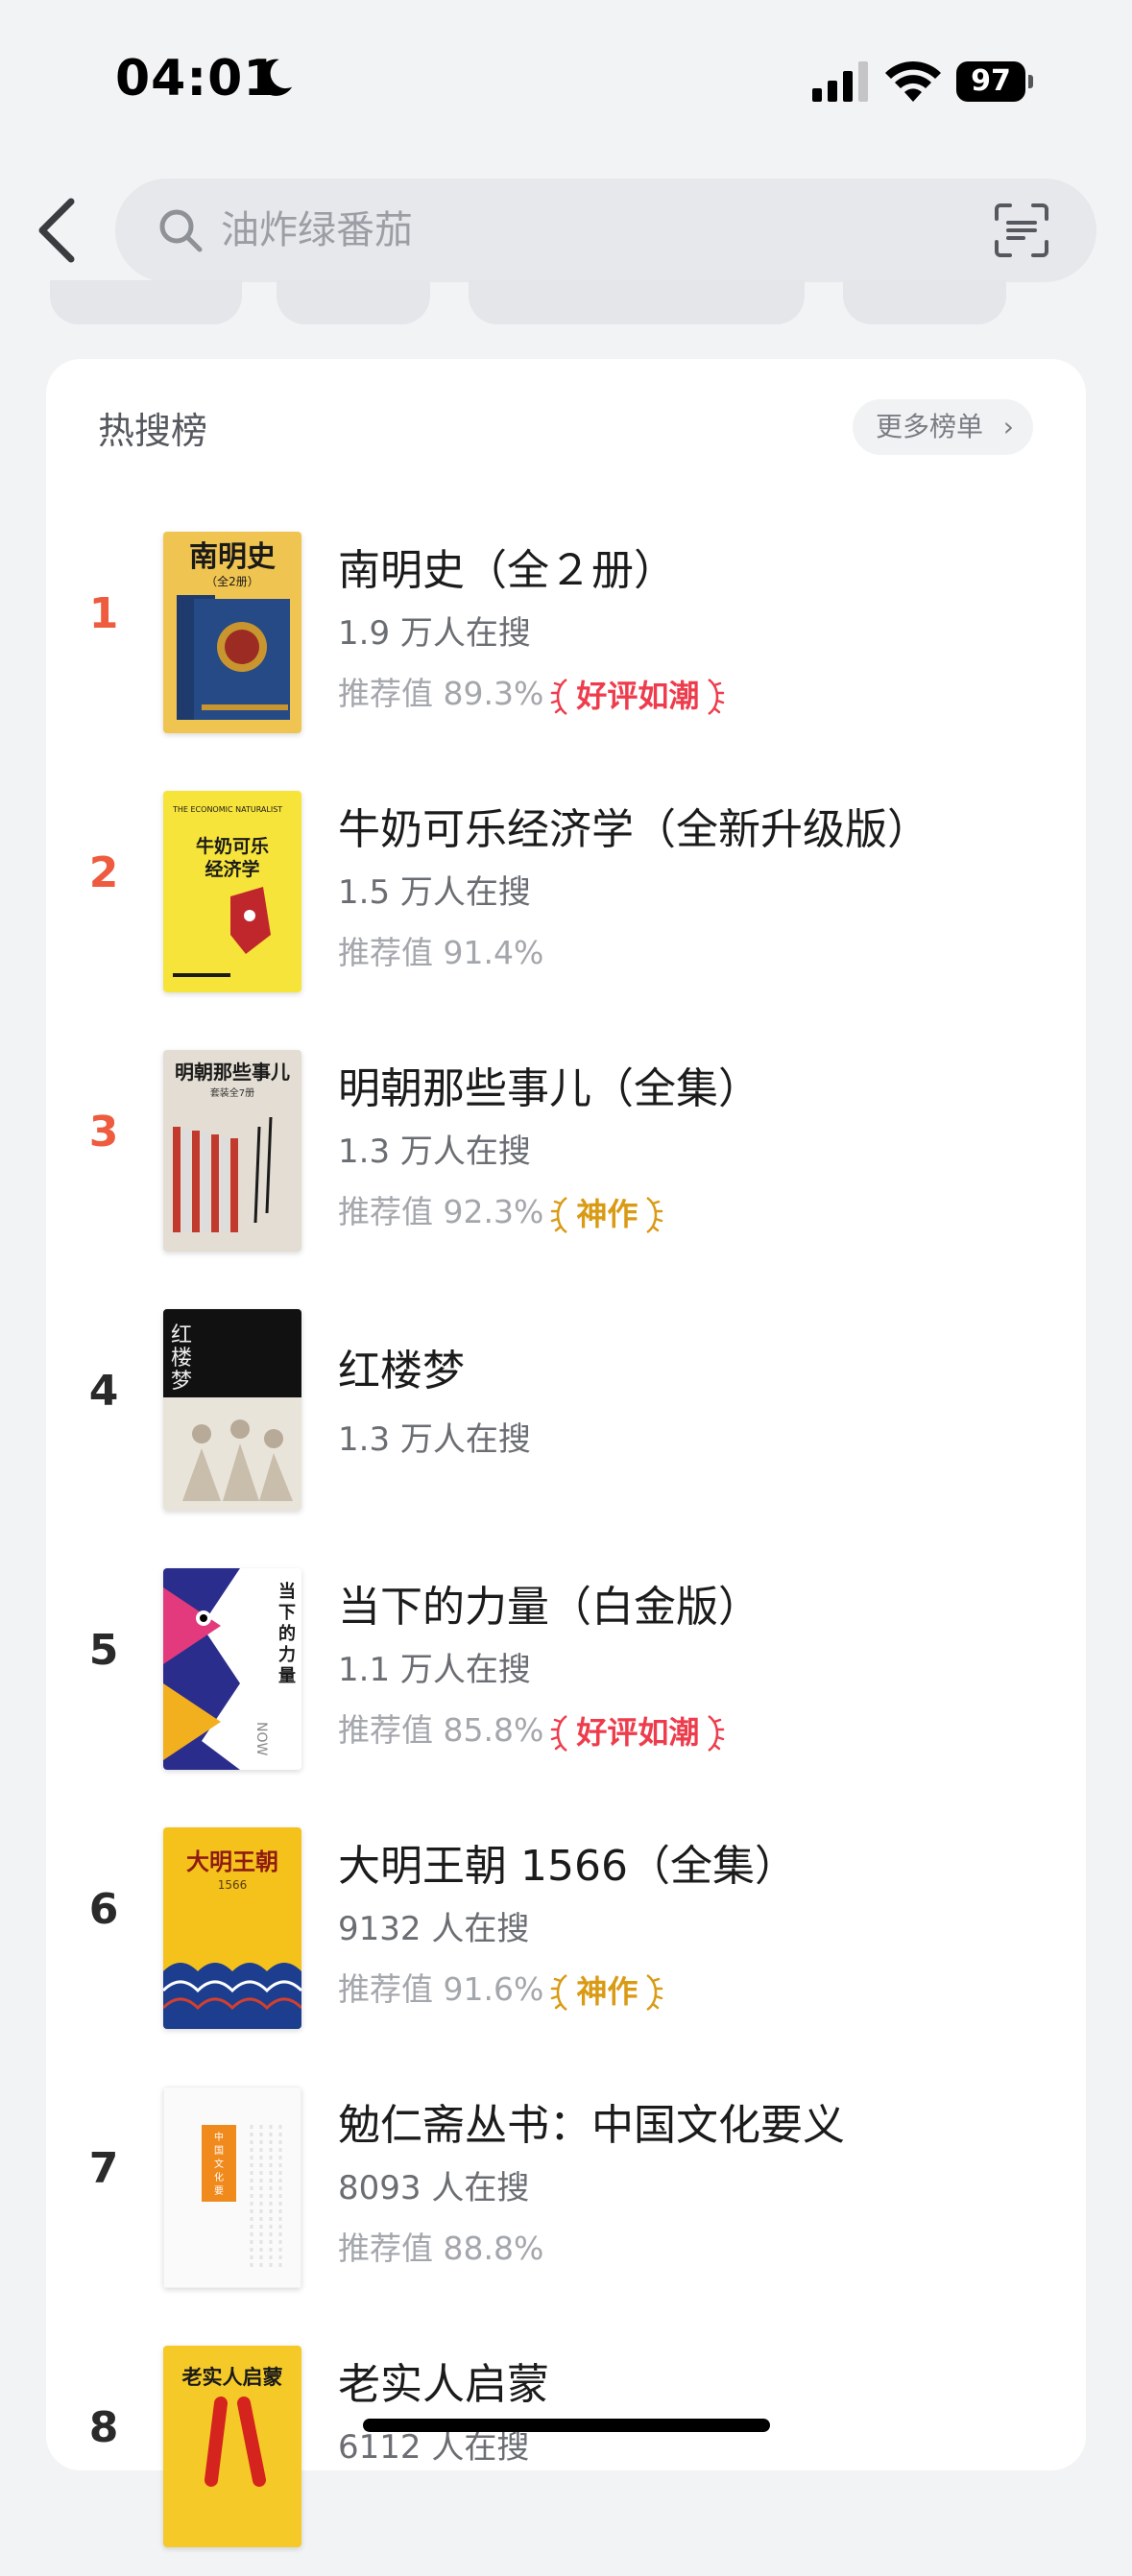 The width and height of the screenshot is (1132, 2576). What do you see at coordinates (287, 1655) in the screenshot?
I see `svg-text: 力` at bounding box center [287, 1655].